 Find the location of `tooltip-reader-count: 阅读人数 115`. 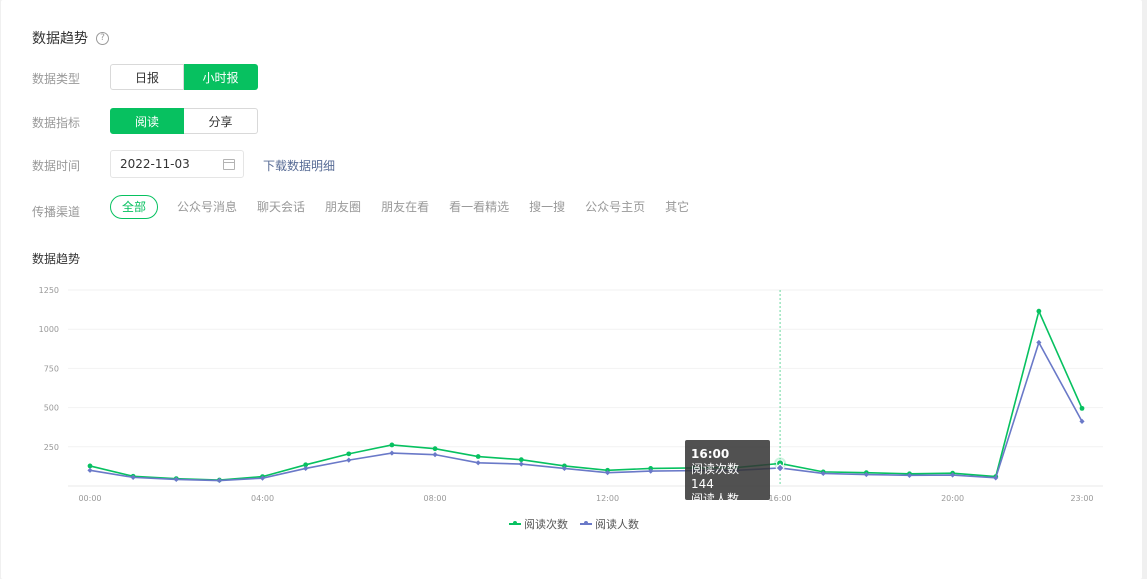

tooltip-reader-count: 阅读人数 115 is located at coordinates (715, 506).